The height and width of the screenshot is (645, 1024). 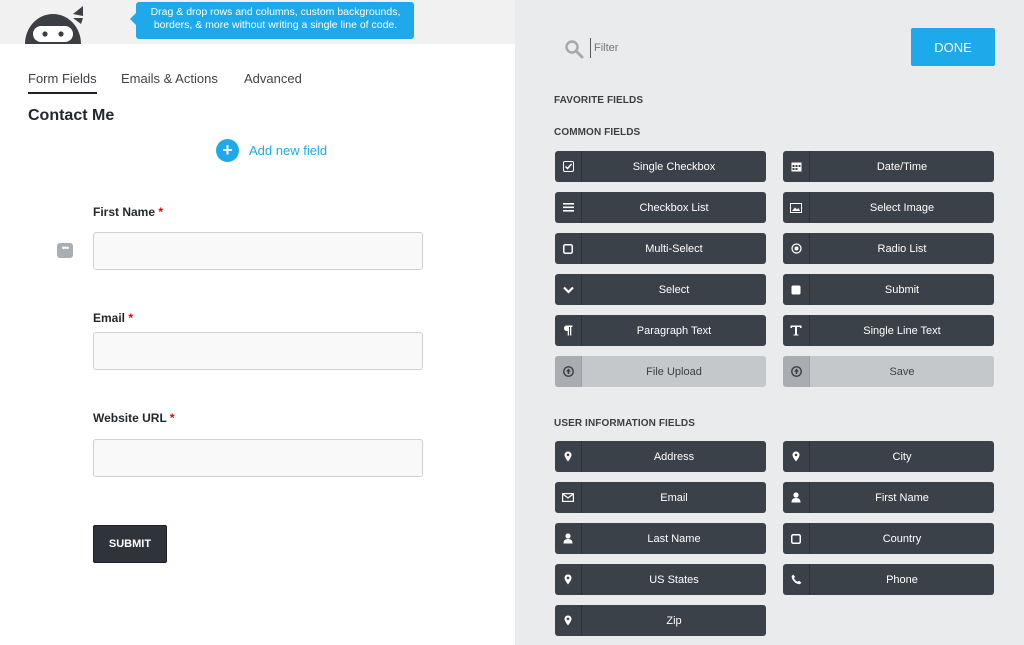 I want to click on square-filled-icon, so click(x=796, y=289).